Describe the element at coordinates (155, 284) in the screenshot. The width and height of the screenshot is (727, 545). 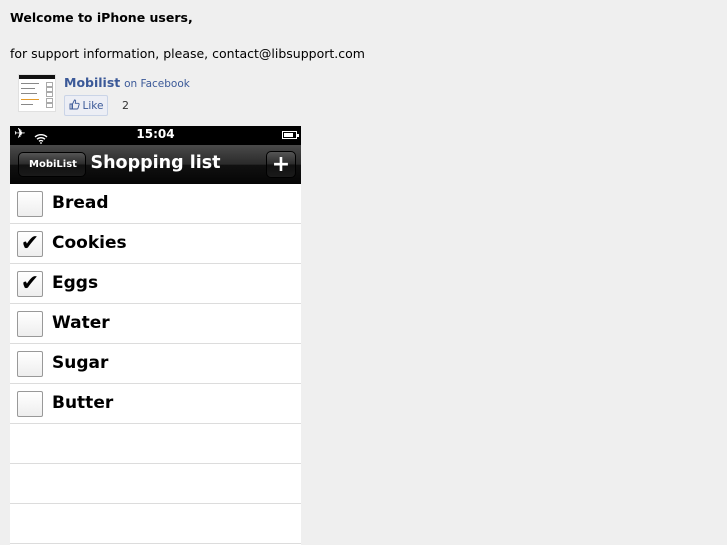
I see `list-item: ✔ Eggs` at that location.